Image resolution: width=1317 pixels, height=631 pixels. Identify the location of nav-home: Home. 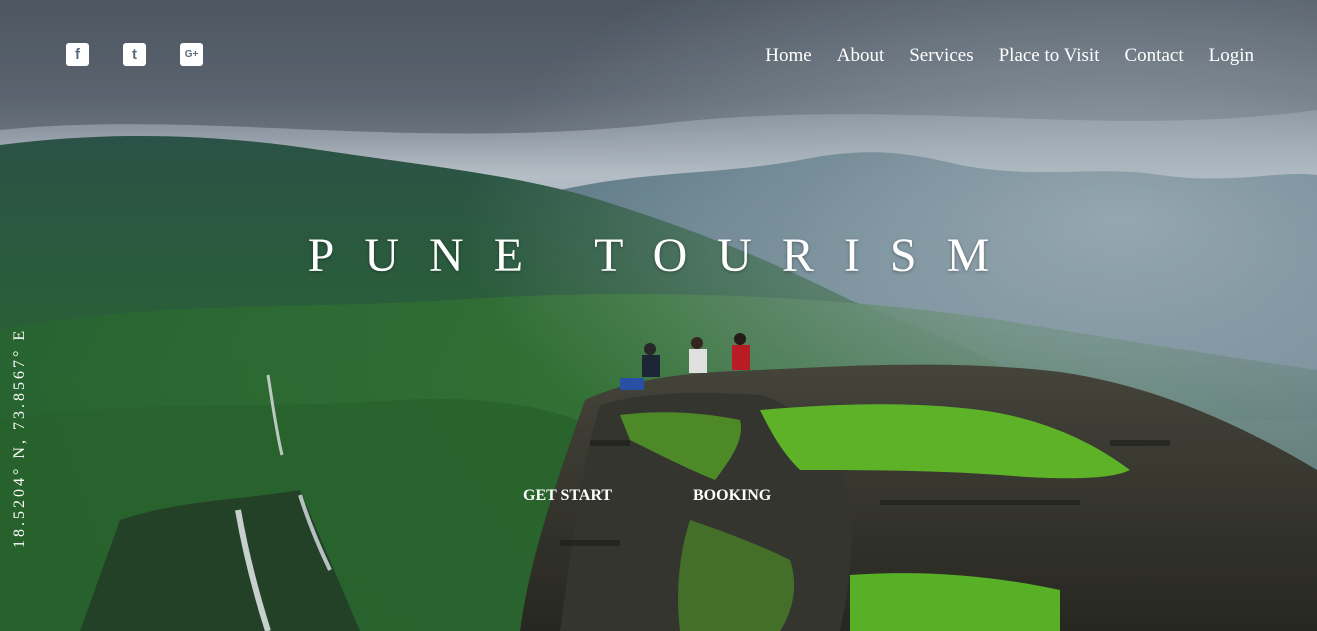
(788, 56).